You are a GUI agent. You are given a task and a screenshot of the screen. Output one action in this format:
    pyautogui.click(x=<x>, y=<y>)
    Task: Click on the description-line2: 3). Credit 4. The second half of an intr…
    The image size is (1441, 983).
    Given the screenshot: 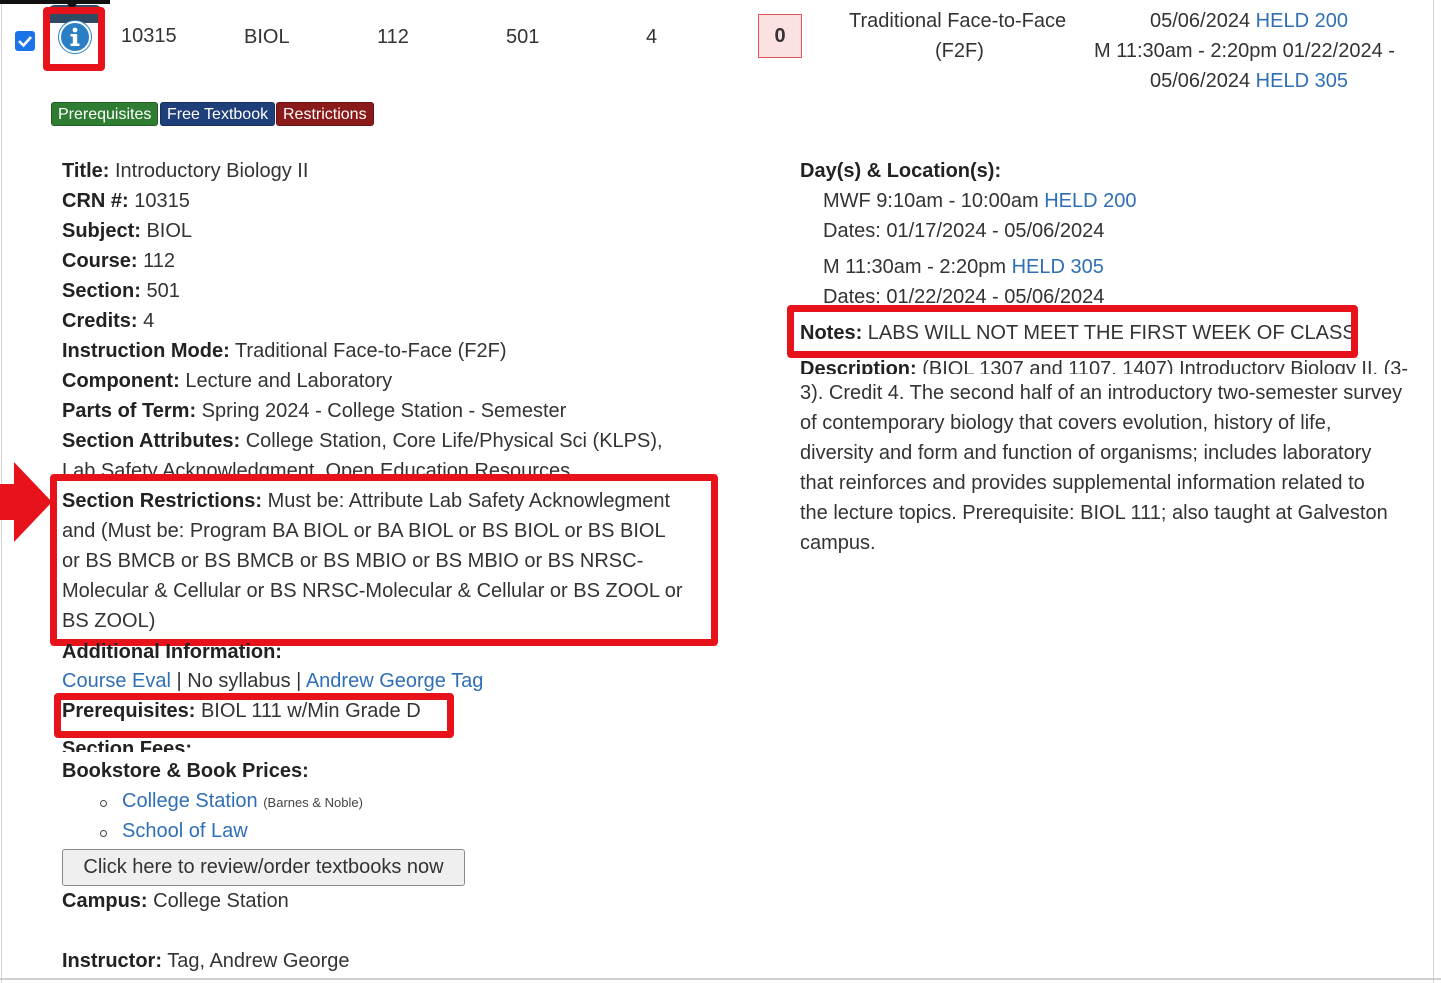 What is the action you would take?
    pyautogui.click(x=1101, y=393)
    